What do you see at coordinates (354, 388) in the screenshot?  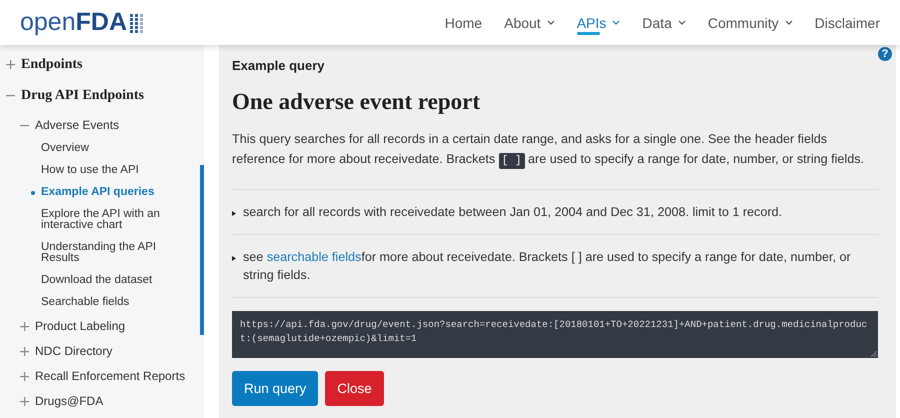 I see `close-button: Close` at bounding box center [354, 388].